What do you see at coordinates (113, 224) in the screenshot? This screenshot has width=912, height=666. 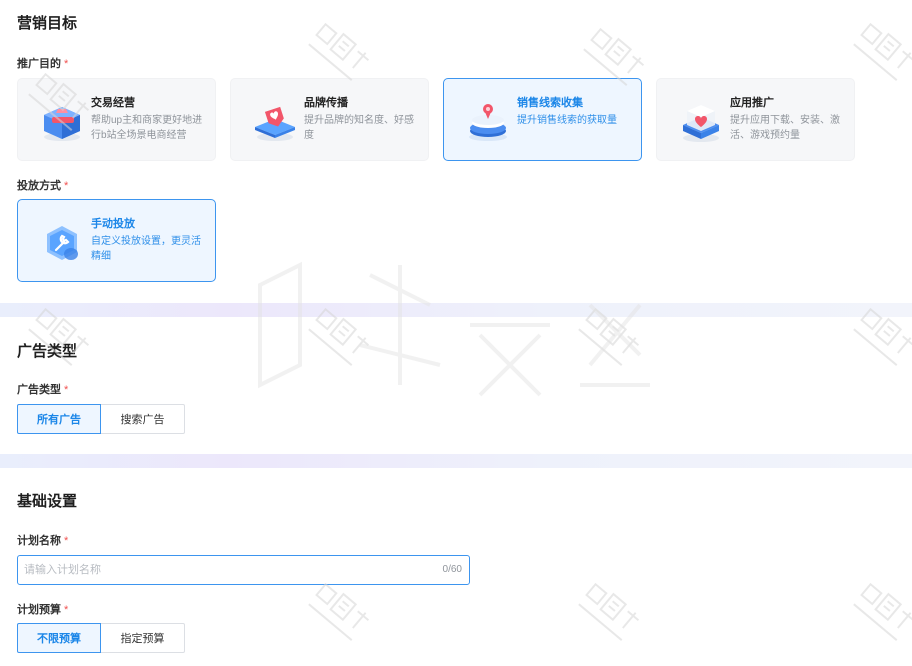 I see `card-title: 手动投放` at bounding box center [113, 224].